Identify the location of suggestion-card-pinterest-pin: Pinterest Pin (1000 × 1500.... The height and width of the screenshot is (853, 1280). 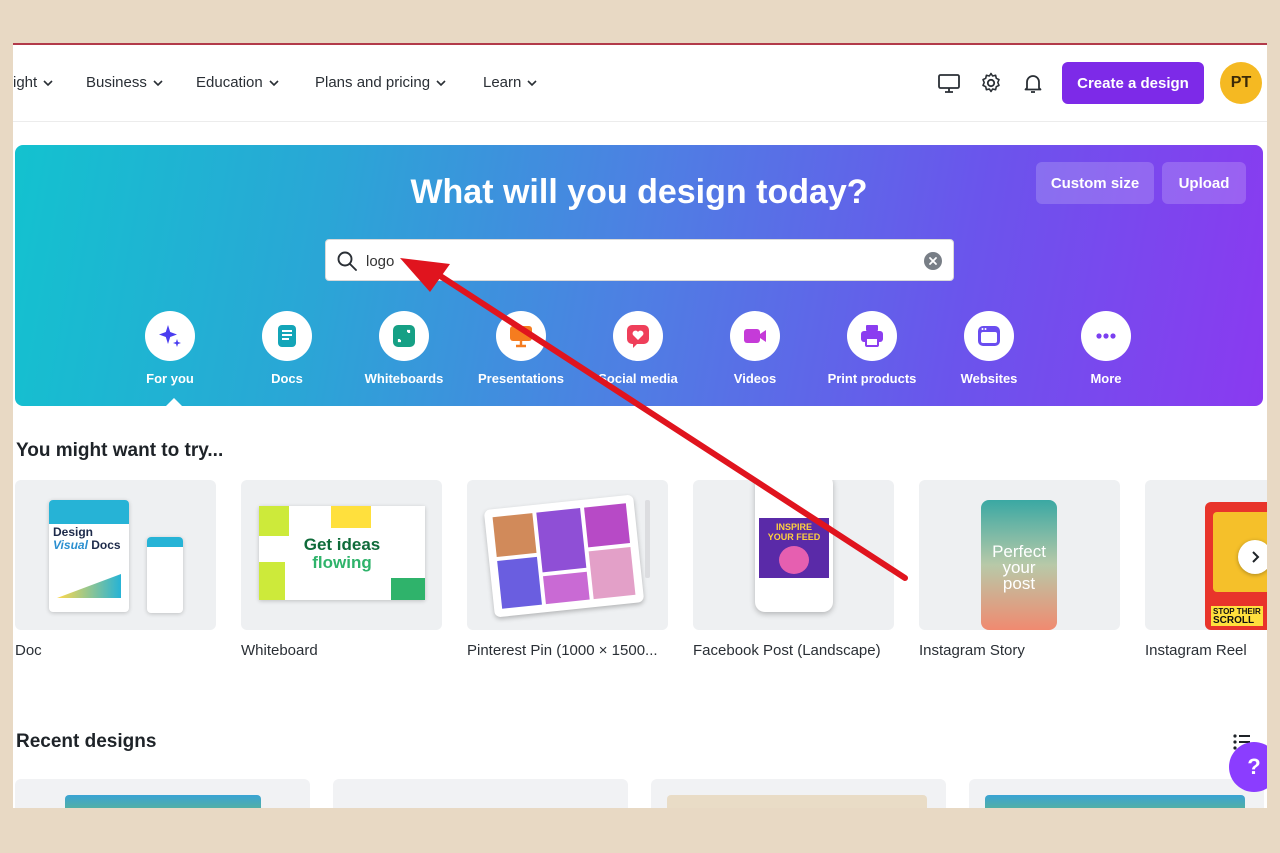
(567, 569).